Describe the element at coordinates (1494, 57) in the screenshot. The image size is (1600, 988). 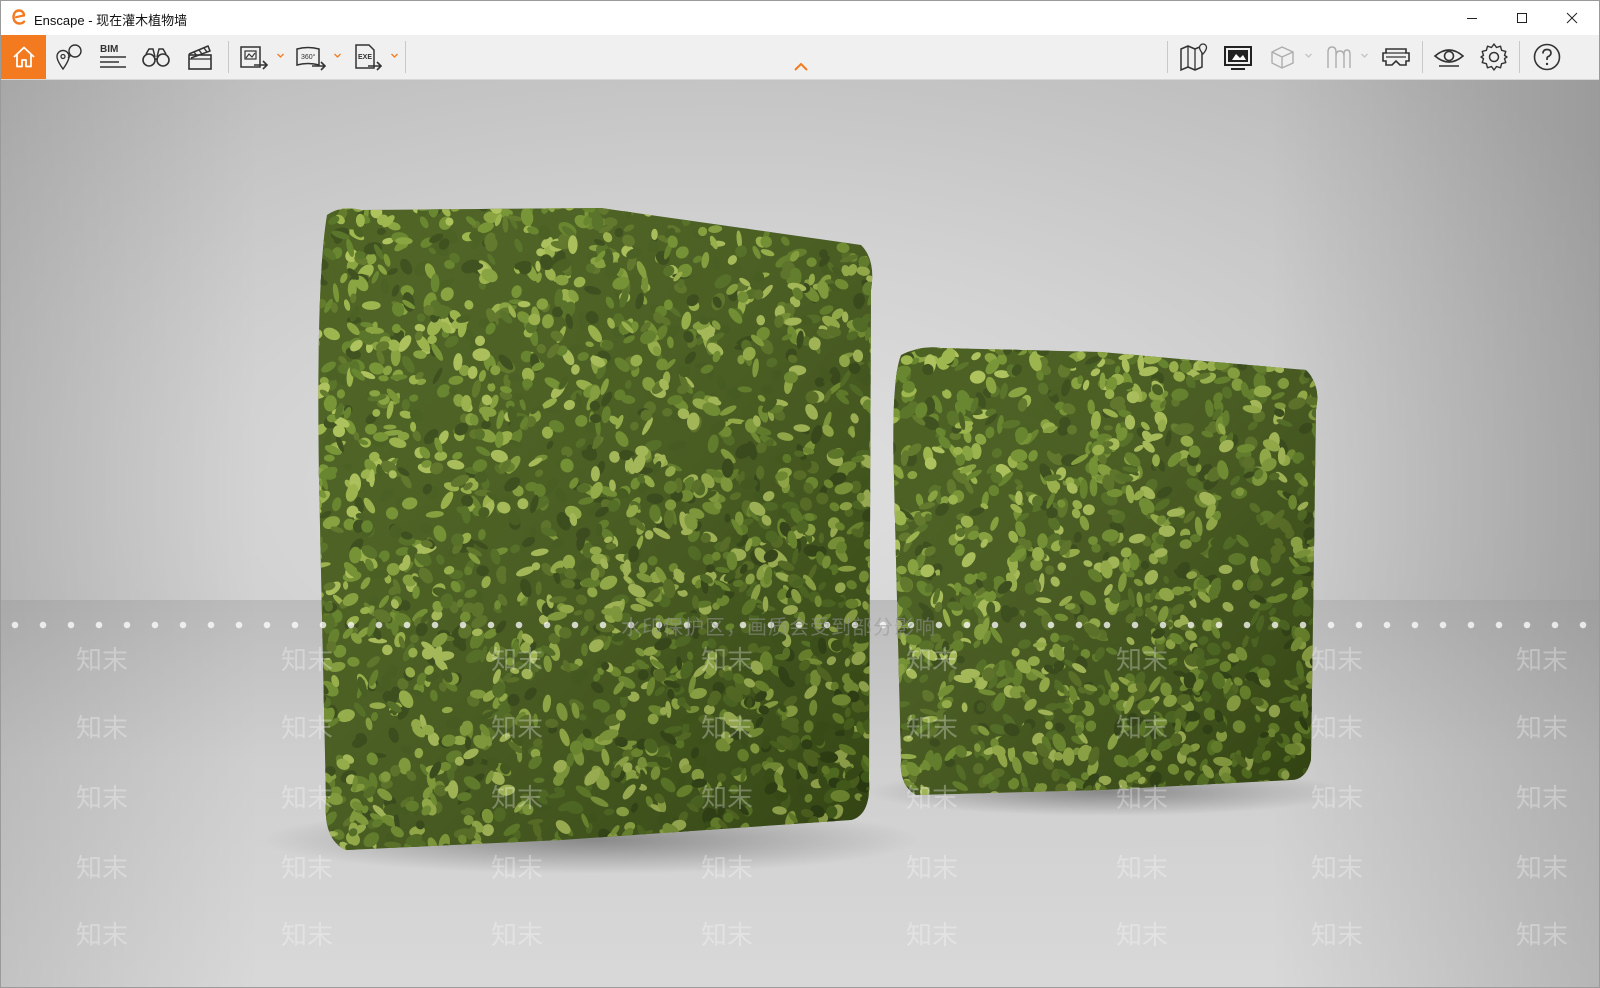
I see `settings-button` at that location.